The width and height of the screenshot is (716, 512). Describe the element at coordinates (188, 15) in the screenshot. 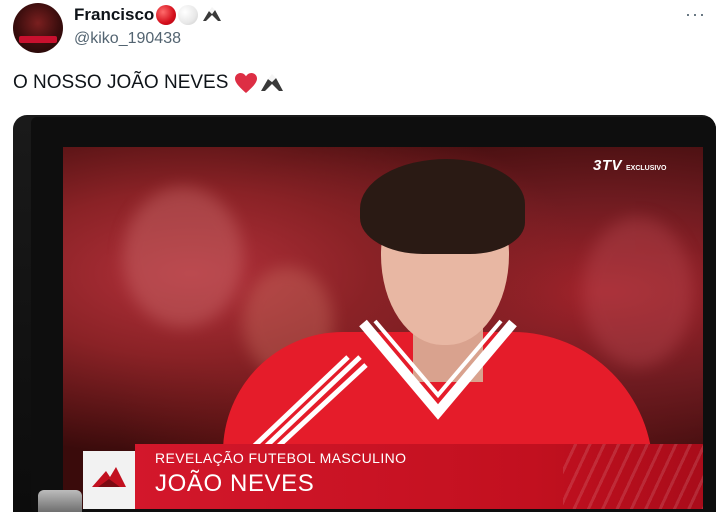

I see `white-circle-icon` at that location.